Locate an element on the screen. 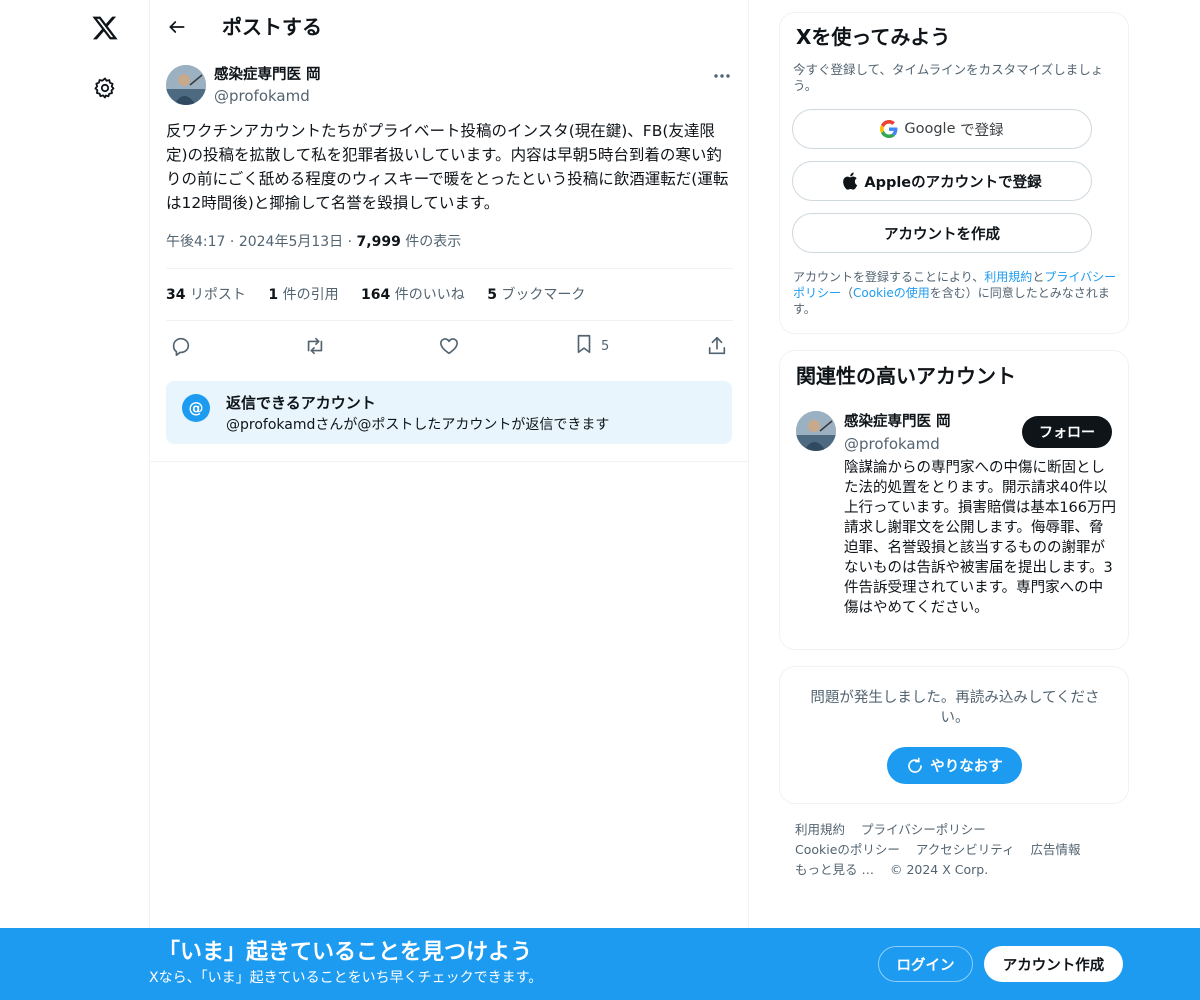  retry-label: やりなおす is located at coordinates (966, 767).